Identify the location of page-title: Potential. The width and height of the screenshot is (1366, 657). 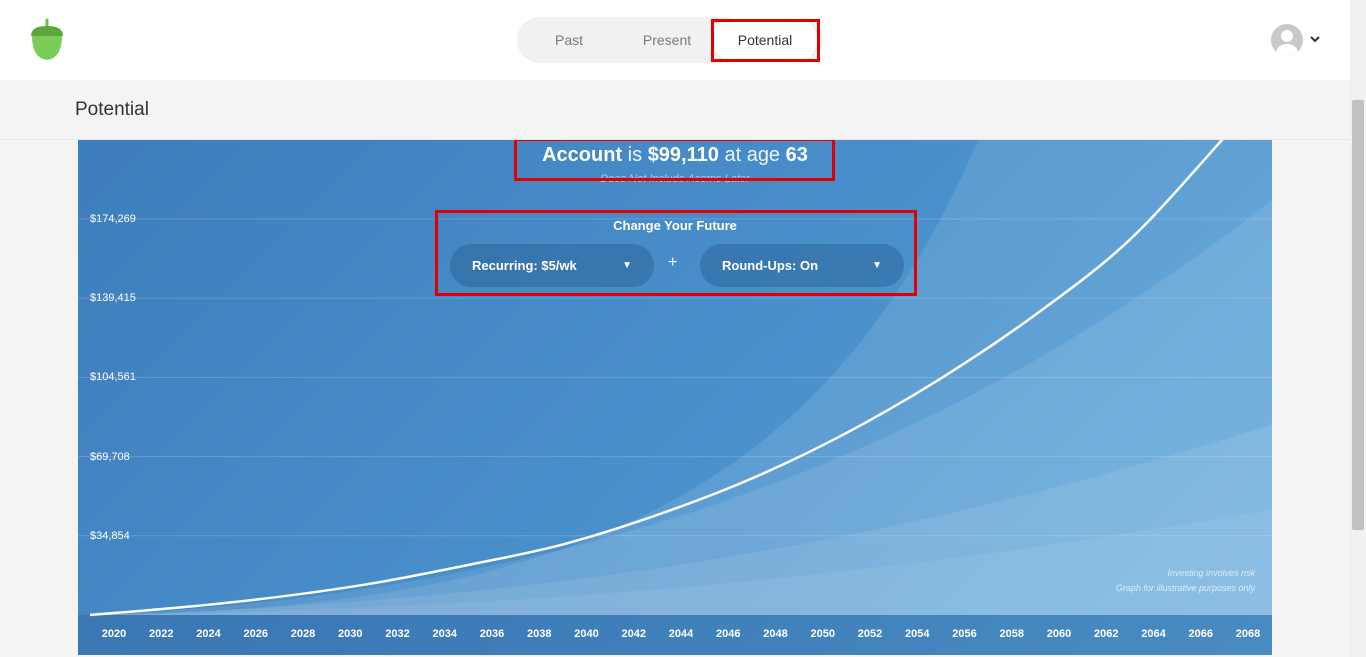
(112, 109).